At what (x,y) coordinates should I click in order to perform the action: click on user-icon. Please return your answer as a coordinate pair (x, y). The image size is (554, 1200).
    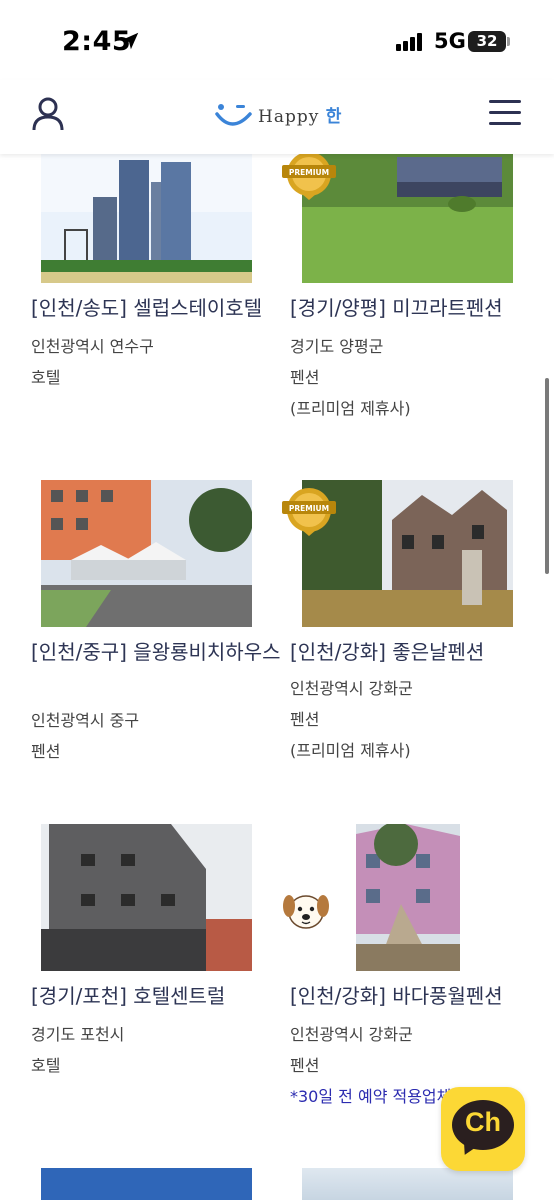
    Looking at the image, I should click on (48, 114).